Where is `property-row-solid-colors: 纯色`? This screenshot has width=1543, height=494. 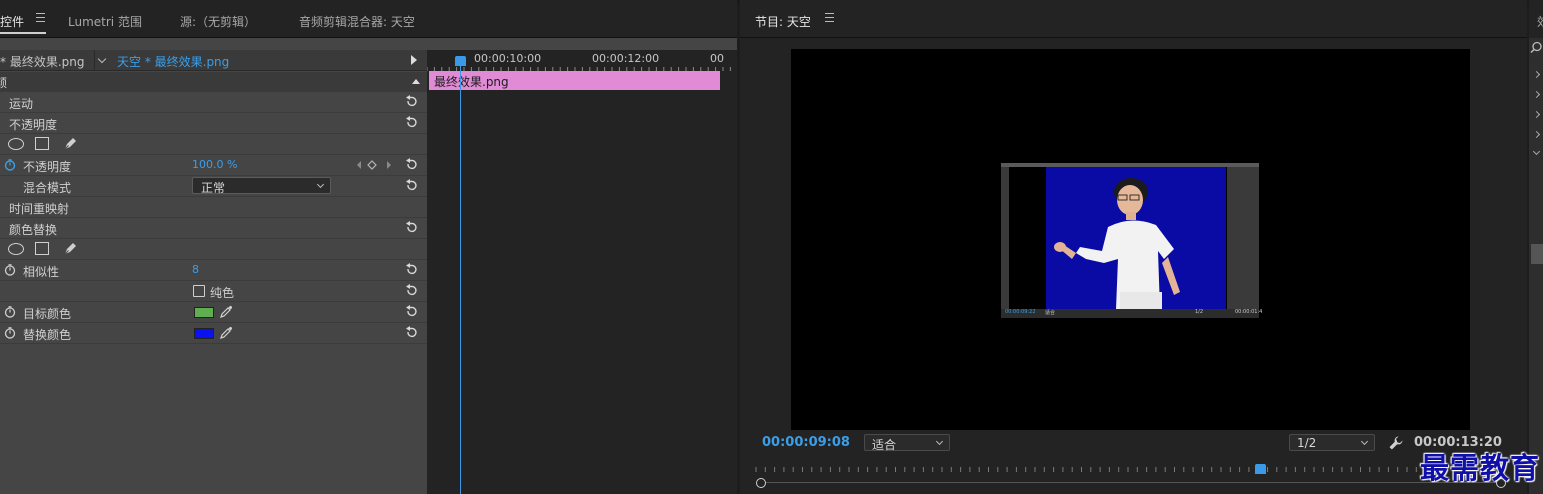 property-row-solid-colors: 纯色 is located at coordinates (213, 291).